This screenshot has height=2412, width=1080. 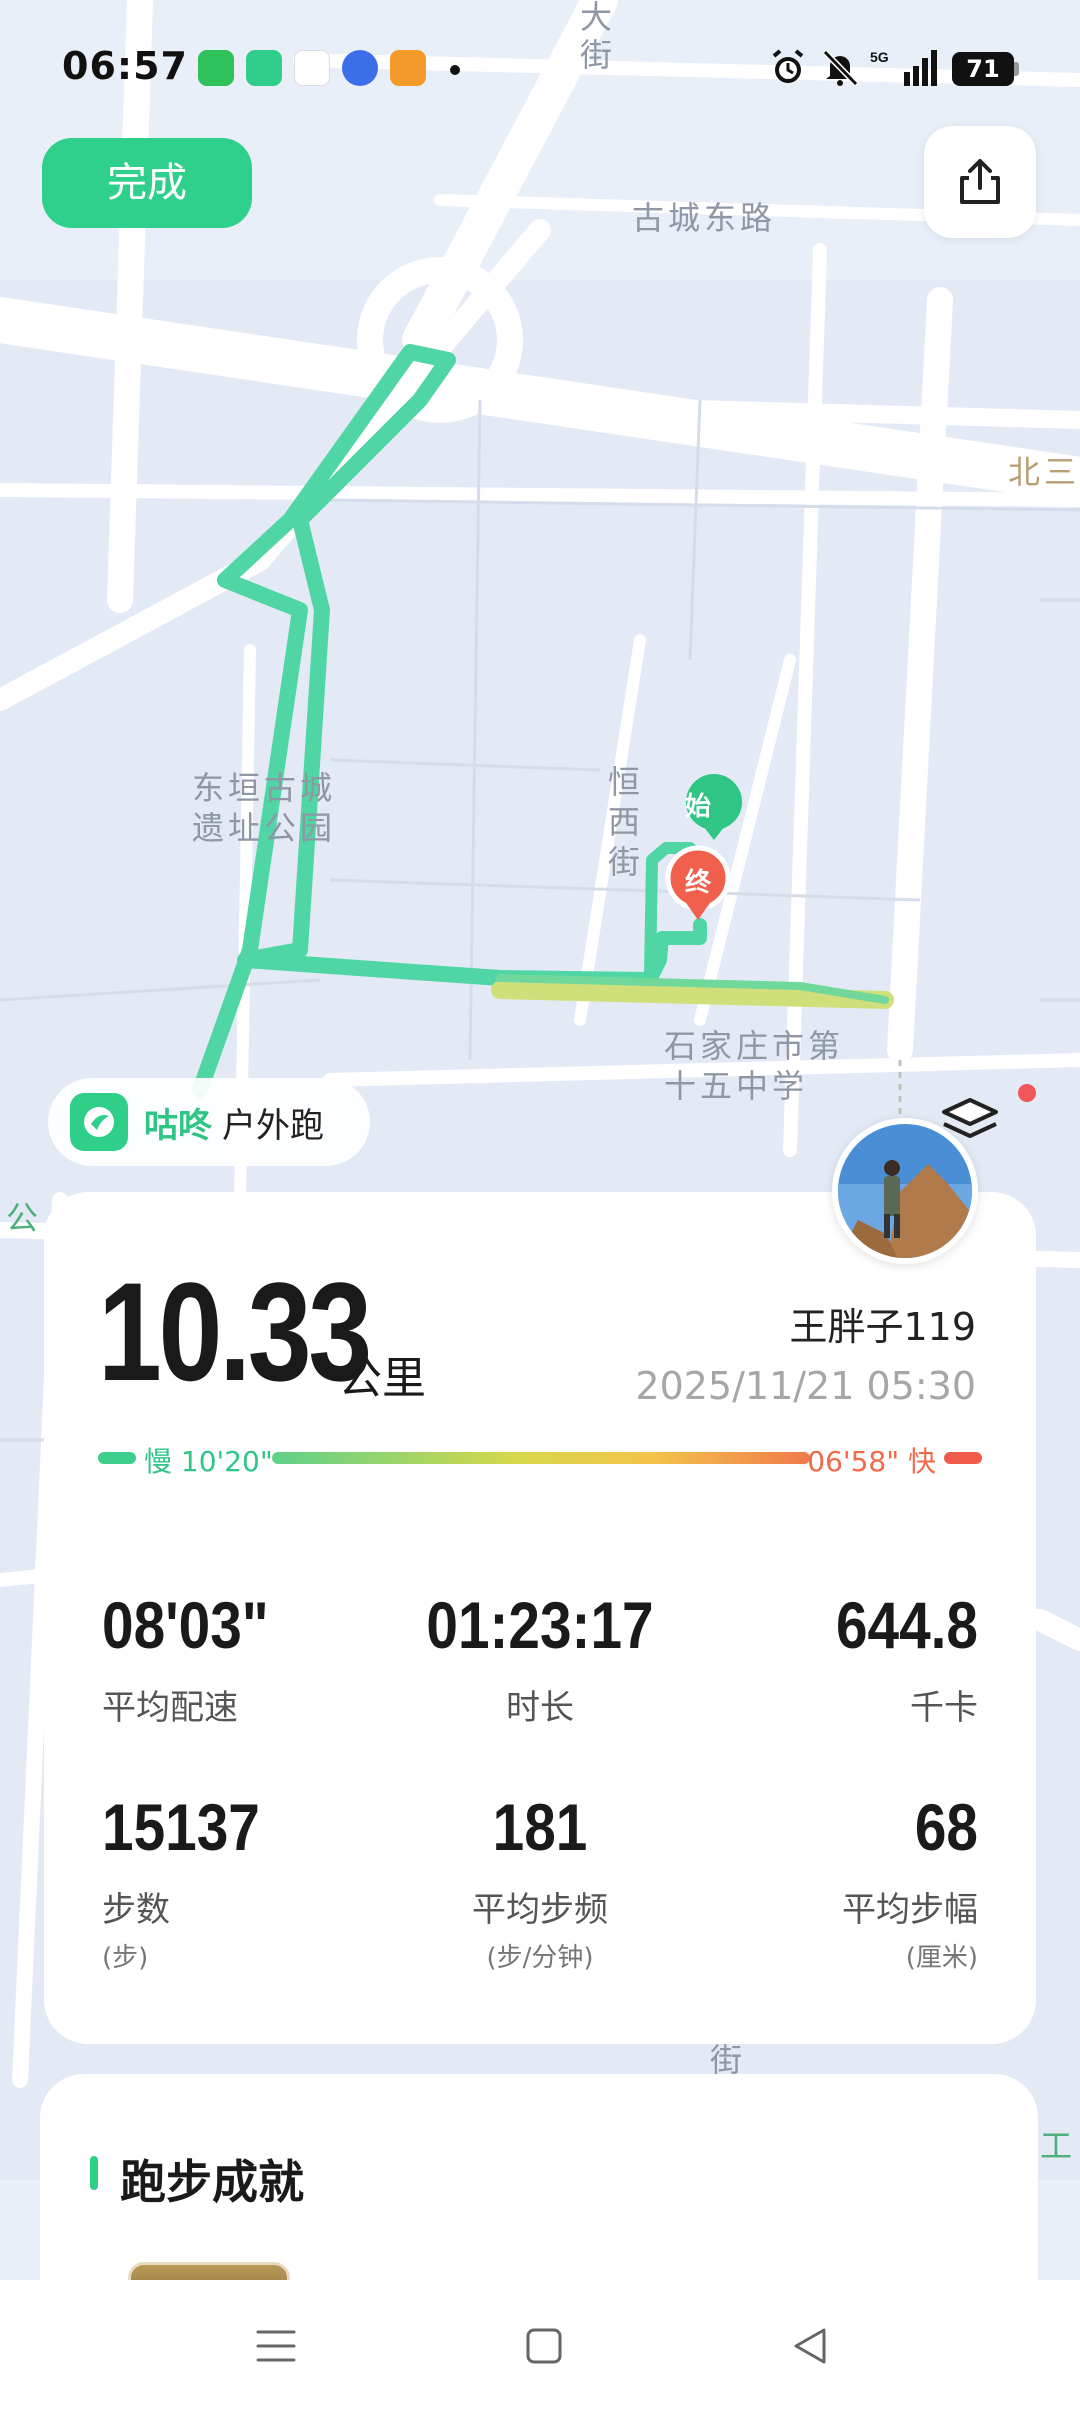 What do you see at coordinates (125, 1958) in the screenshot?
I see `metric-unit: (步)` at bounding box center [125, 1958].